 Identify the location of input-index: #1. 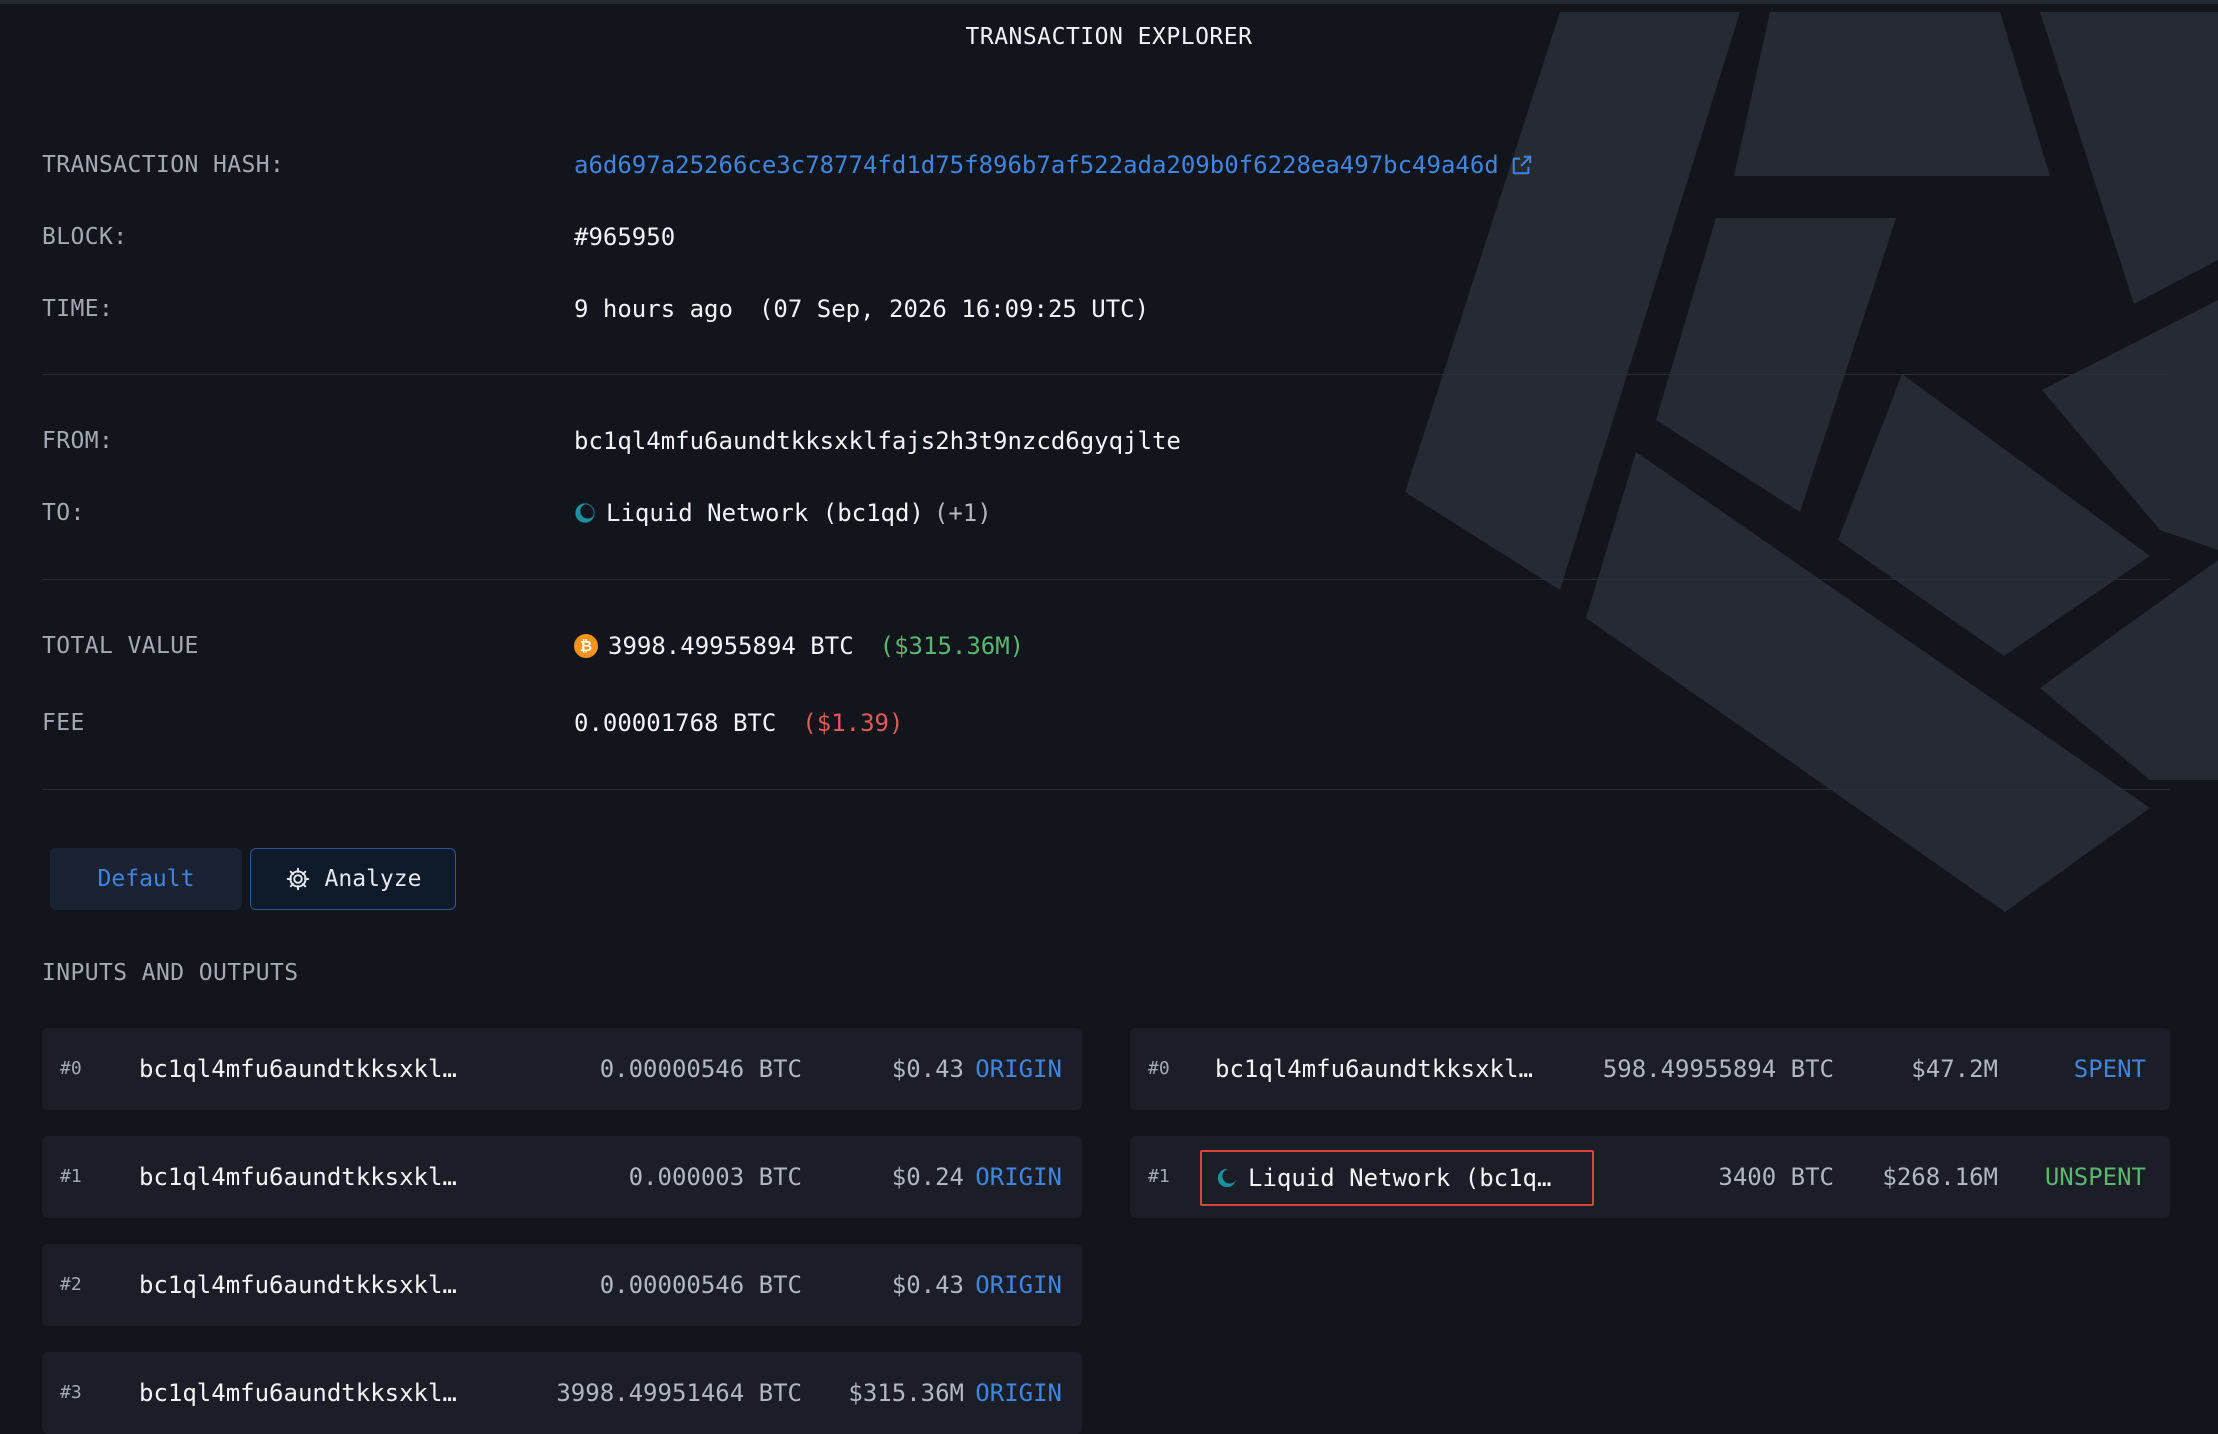
(71, 1176).